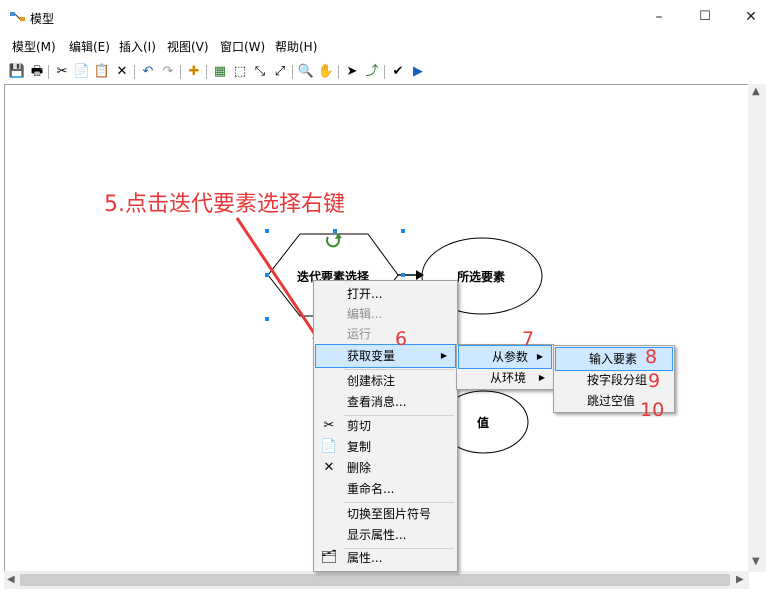  What do you see at coordinates (224, 204) in the screenshot?
I see `step-annotation: 5.点击迭代要素选择右键` at bounding box center [224, 204].